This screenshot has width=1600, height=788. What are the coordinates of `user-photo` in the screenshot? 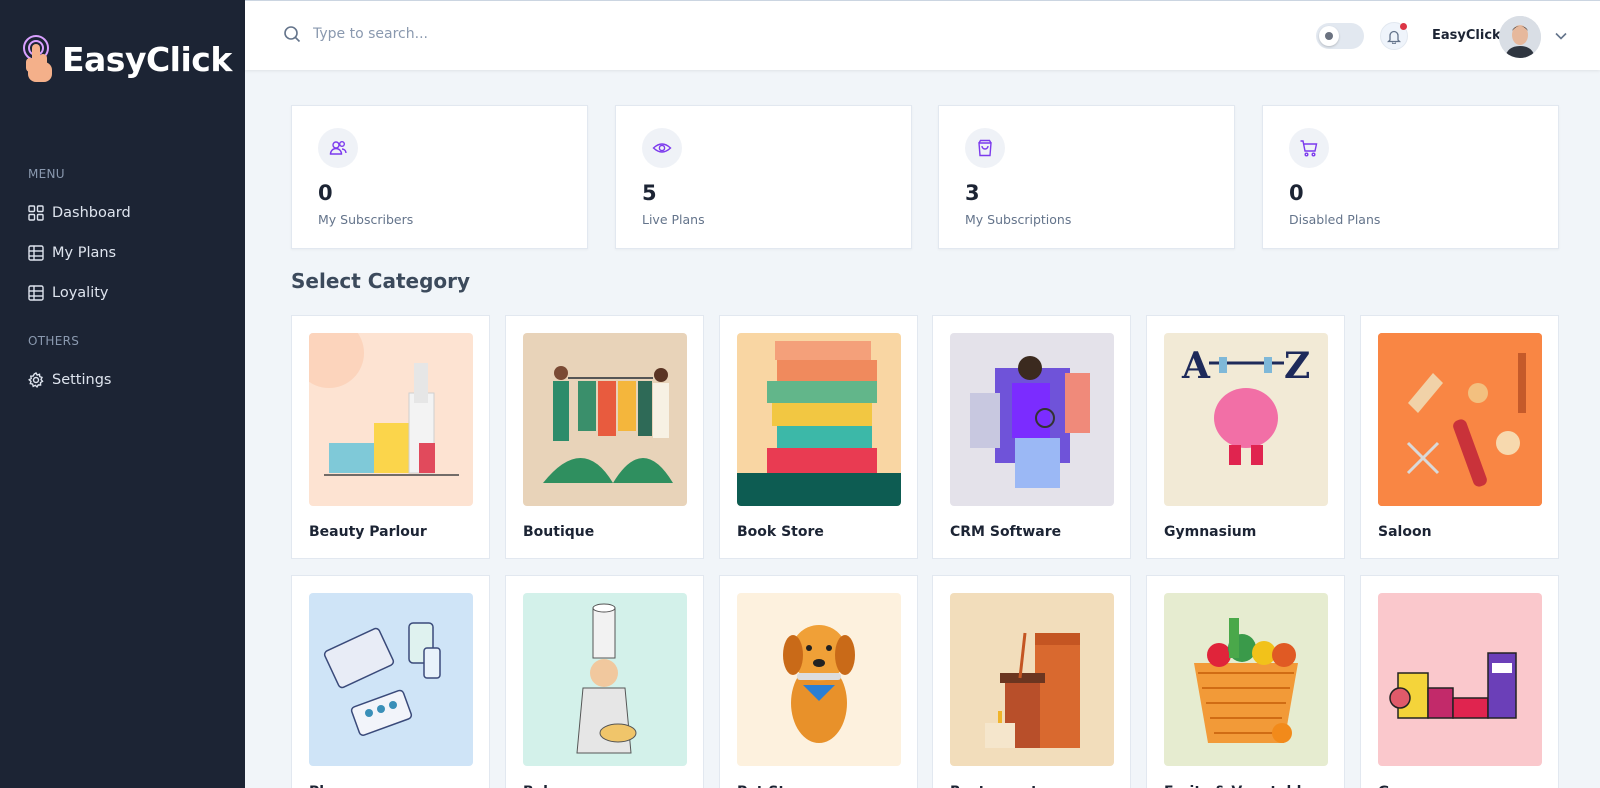 It's located at (1520, 37).